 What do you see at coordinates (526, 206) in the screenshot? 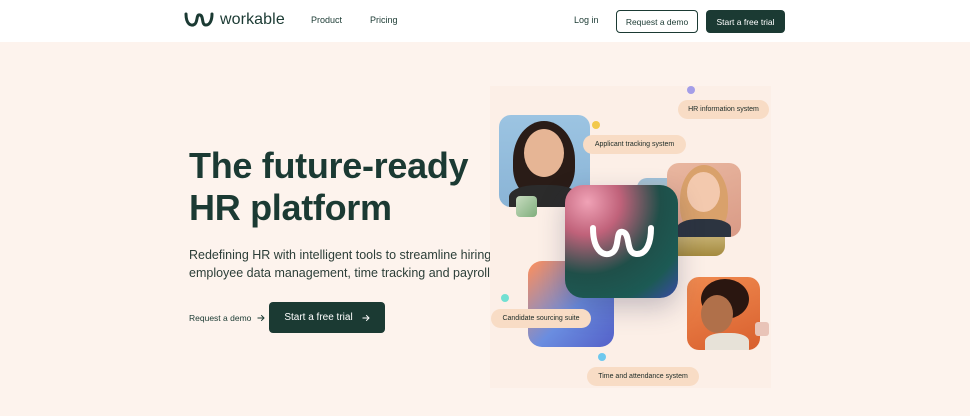
I see `decorative-green-tile` at bounding box center [526, 206].